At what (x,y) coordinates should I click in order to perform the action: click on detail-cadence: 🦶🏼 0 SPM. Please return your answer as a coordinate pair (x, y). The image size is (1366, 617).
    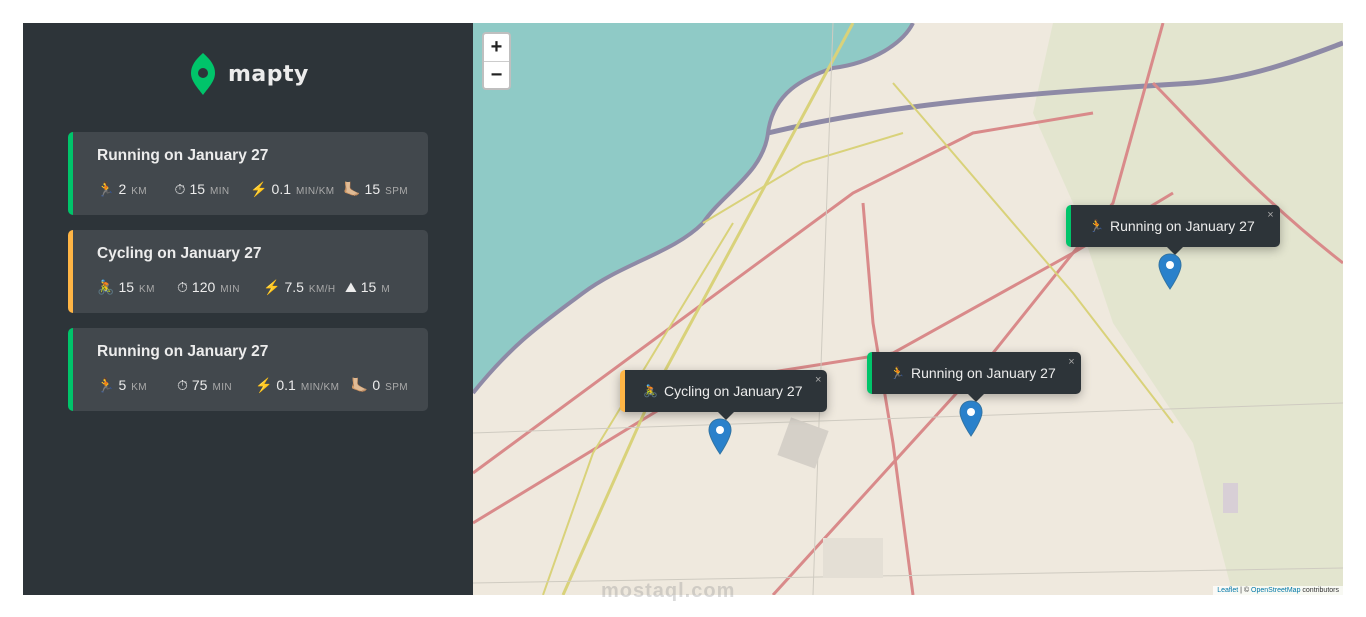
    Looking at the image, I should click on (379, 385).